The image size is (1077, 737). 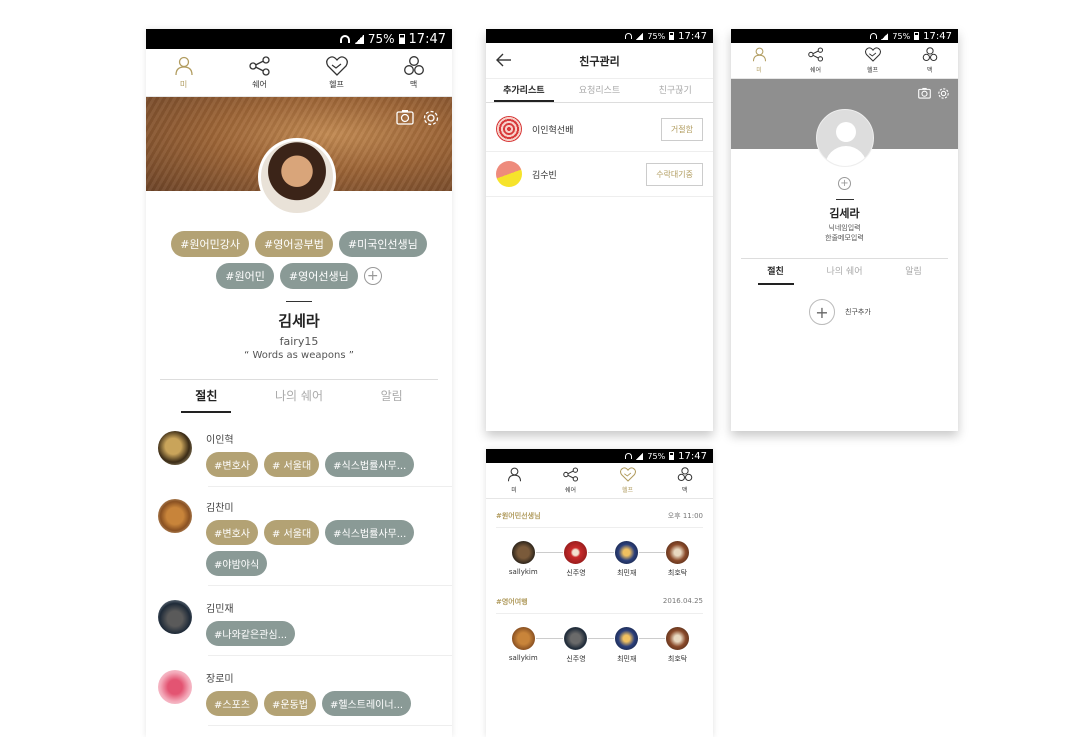 What do you see at coordinates (858, 312) in the screenshot?
I see `add-friend-label: 친구추가` at bounding box center [858, 312].